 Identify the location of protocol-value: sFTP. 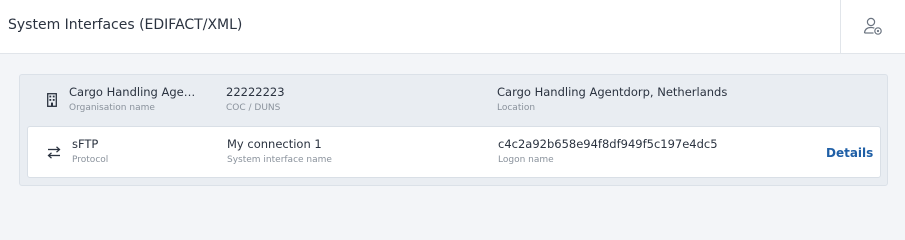
(85, 144).